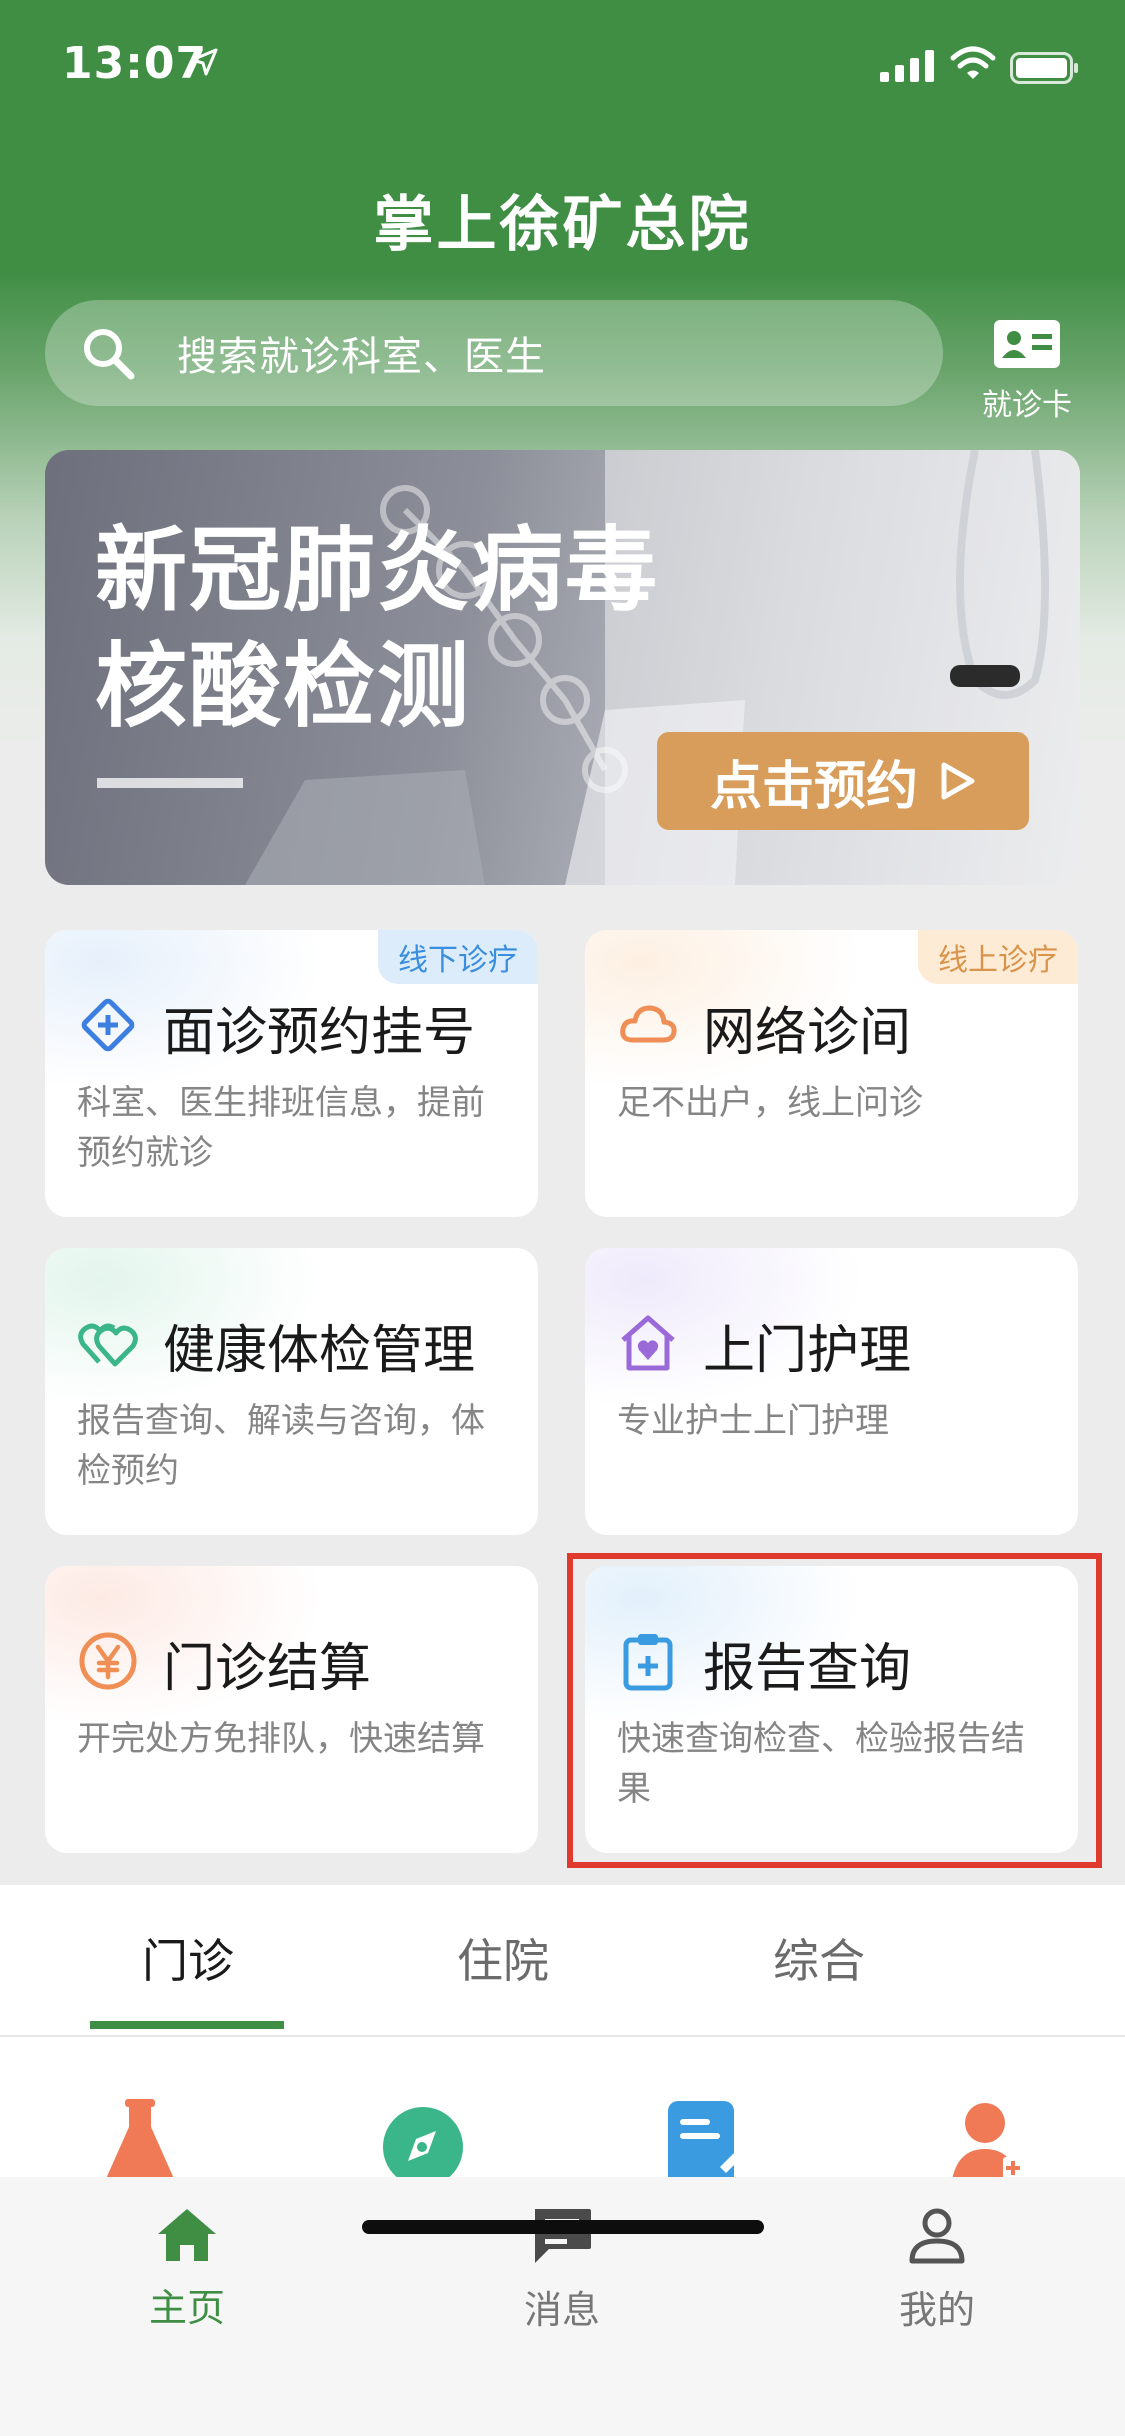 This screenshot has height=2436, width=1125. Describe the element at coordinates (187, 2235) in the screenshot. I see `home-icon` at that location.